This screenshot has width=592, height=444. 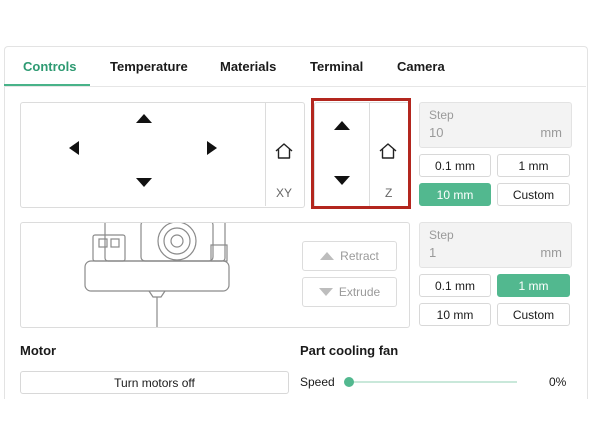 I want to click on extrude-step-value: 1, so click(x=433, y=252).